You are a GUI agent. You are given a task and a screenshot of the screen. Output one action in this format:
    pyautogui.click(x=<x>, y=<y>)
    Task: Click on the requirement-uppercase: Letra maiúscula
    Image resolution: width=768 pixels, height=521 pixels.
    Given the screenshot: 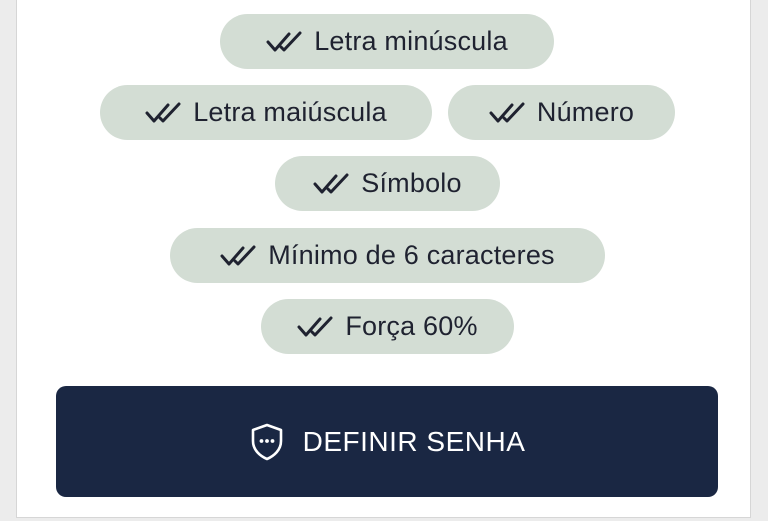 What is the action you would take?
    pyautogui.click(x=266, y=112)
    